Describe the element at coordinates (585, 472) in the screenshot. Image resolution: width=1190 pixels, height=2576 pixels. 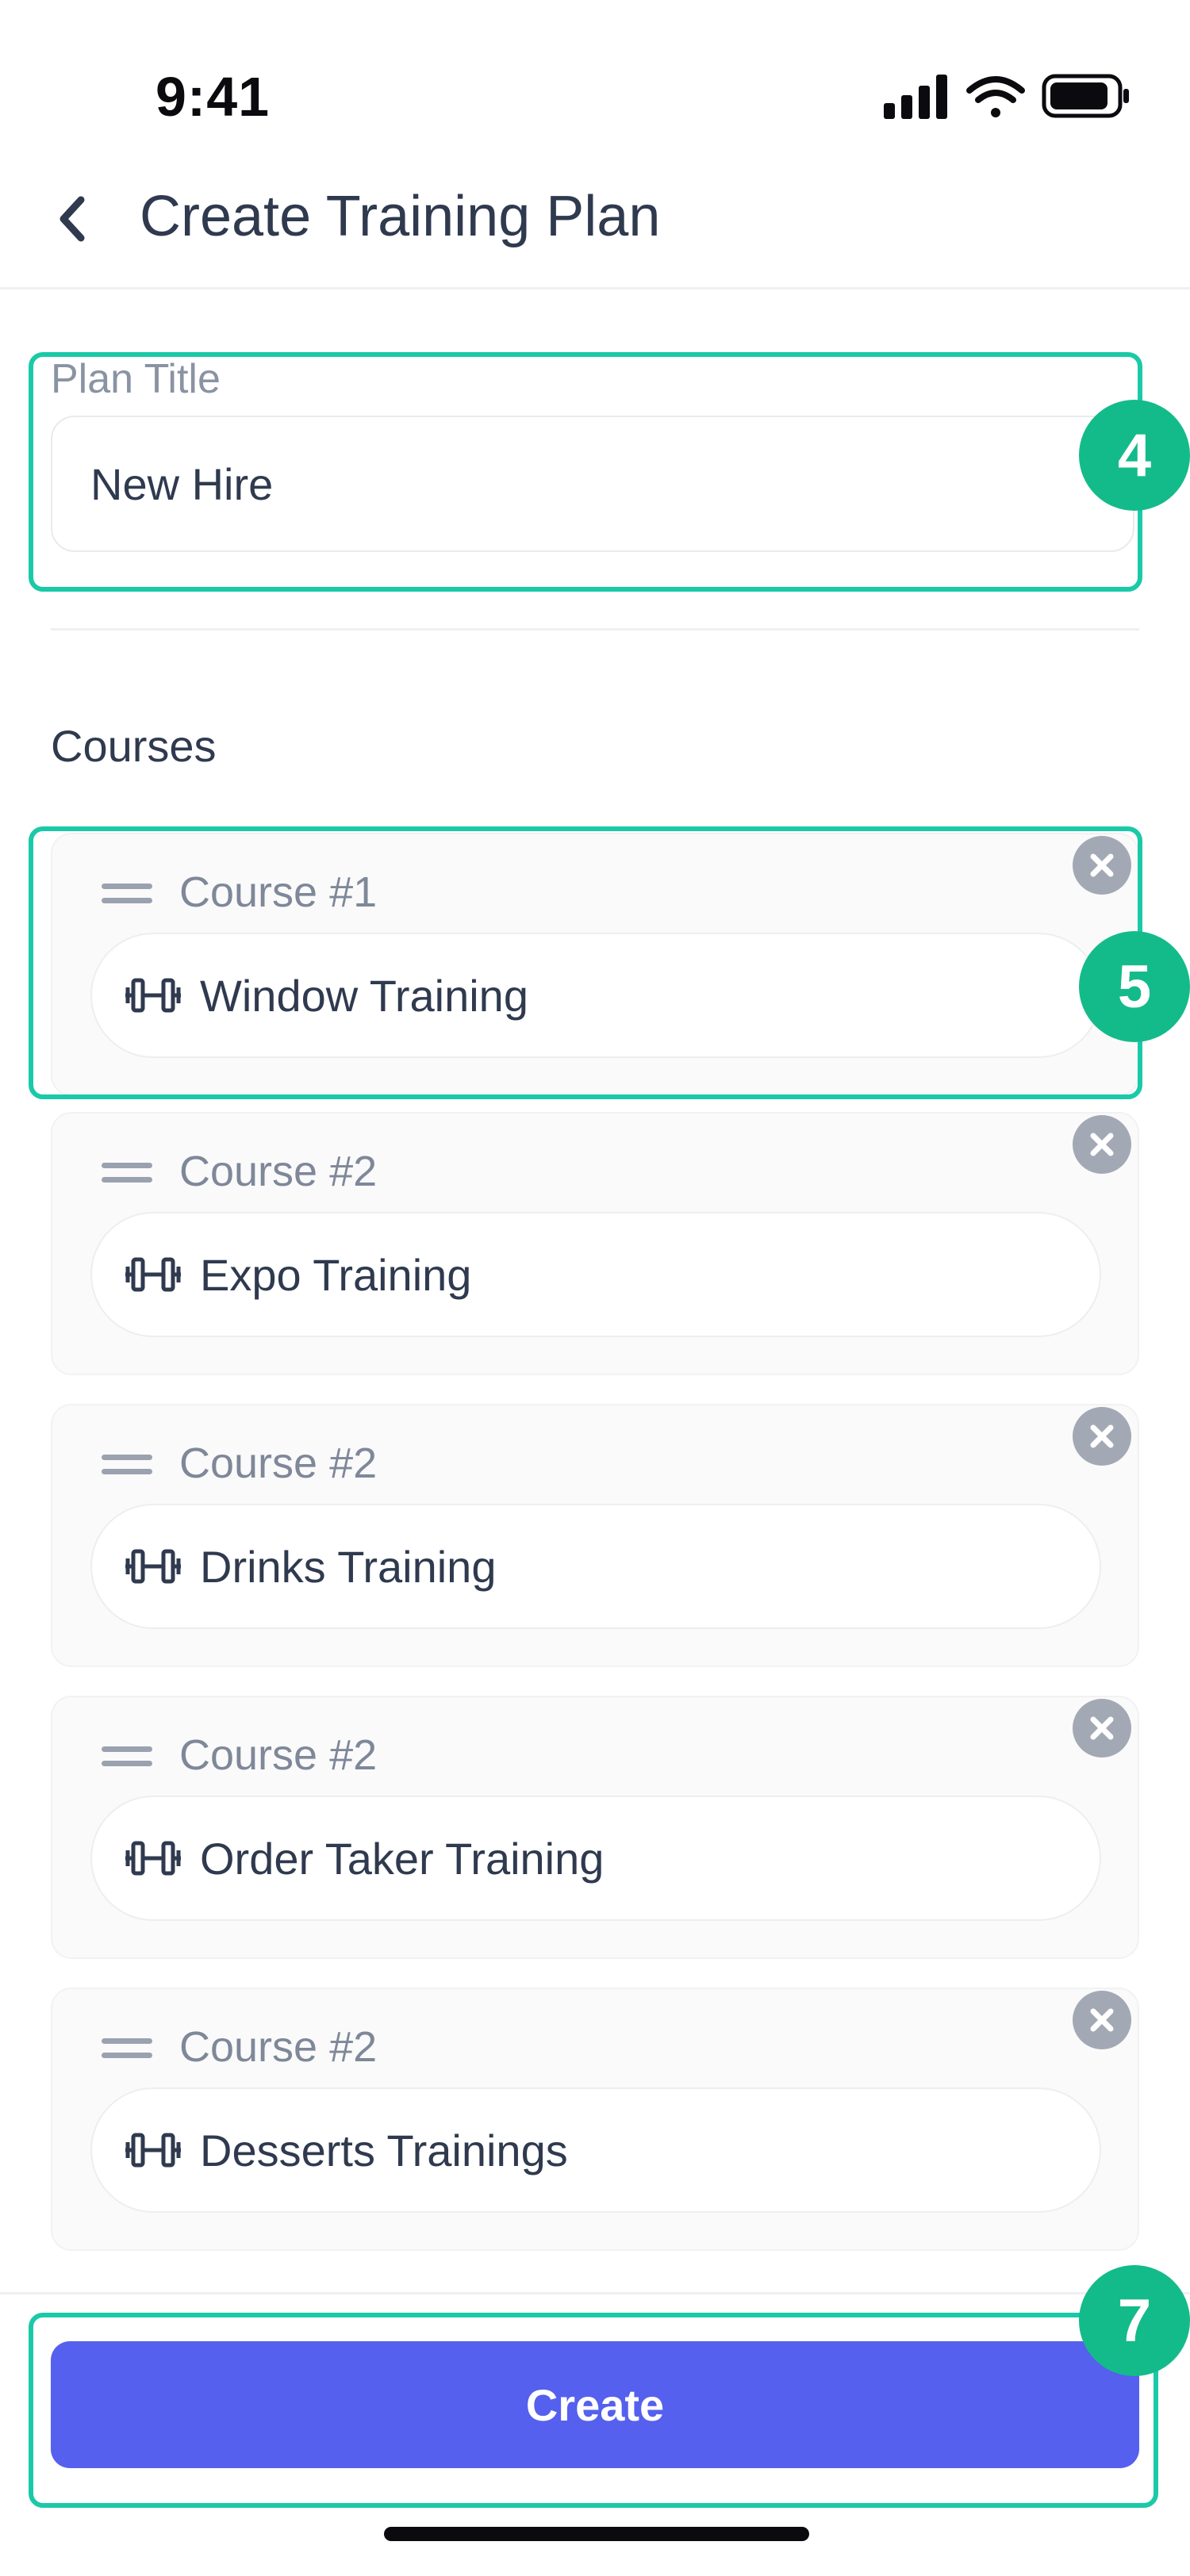
I see `plan-title-highlight` at that location.